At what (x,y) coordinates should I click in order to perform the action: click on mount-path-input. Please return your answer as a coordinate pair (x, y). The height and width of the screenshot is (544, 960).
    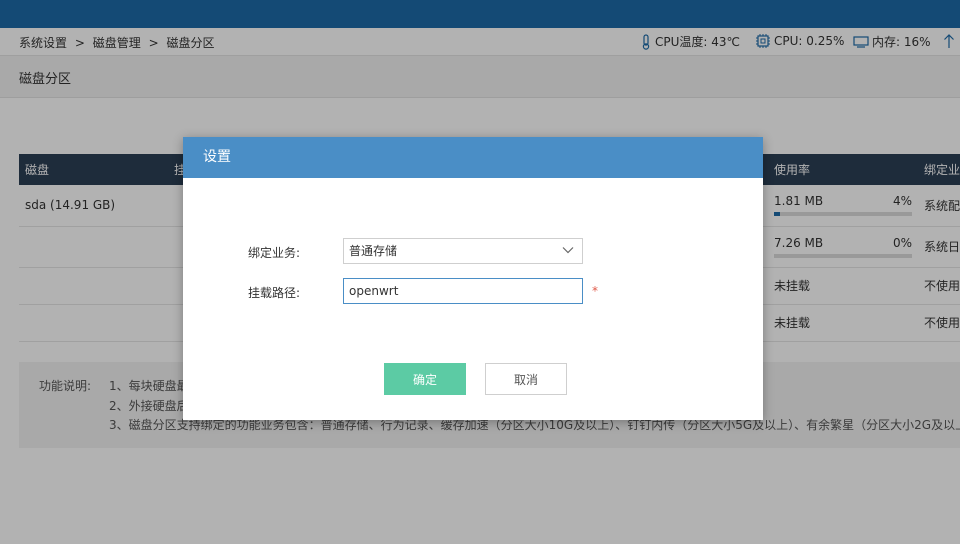
    Looking at the image, I should click on (463, 291).